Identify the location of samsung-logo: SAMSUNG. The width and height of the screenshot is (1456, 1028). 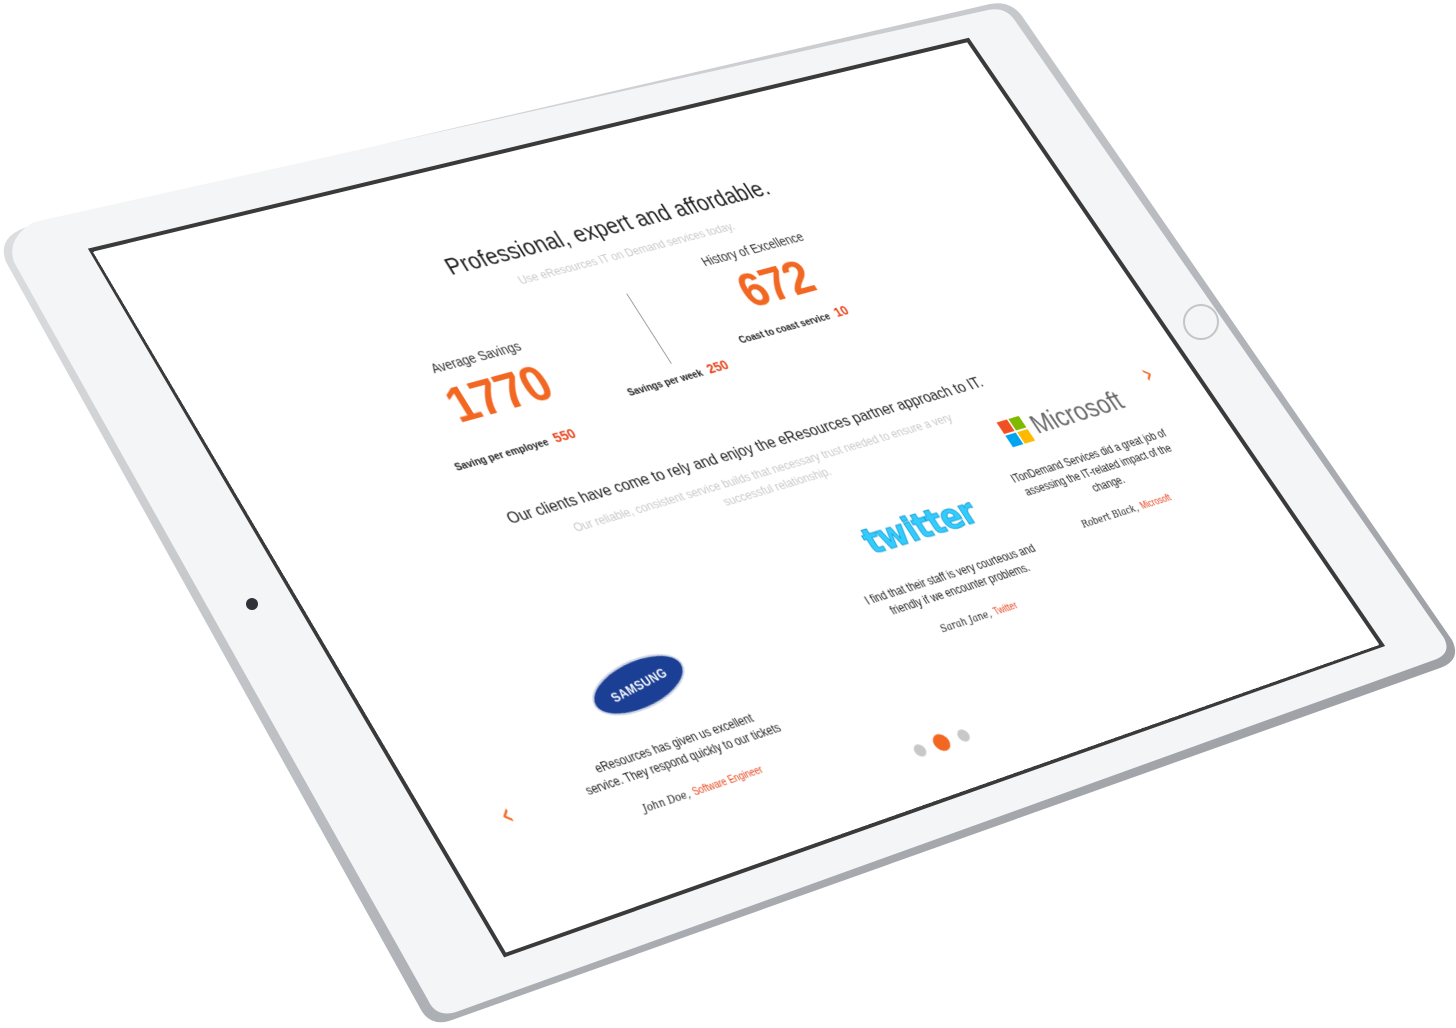
(638, 685).